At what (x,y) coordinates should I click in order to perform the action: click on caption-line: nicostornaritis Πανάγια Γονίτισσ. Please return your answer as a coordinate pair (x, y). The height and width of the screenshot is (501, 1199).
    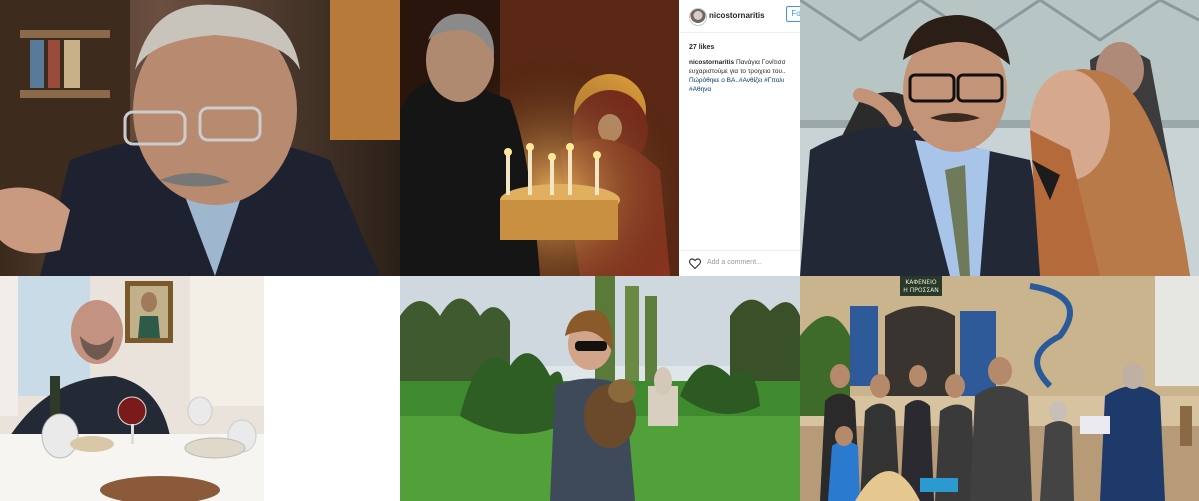
    Looking at the image, I should click on (744, 62).